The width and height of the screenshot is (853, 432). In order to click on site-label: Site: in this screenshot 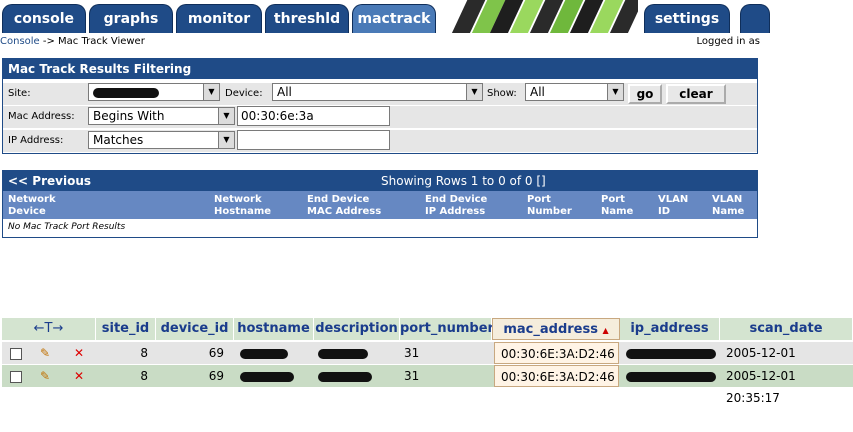, I will do `click(19, 93)`.